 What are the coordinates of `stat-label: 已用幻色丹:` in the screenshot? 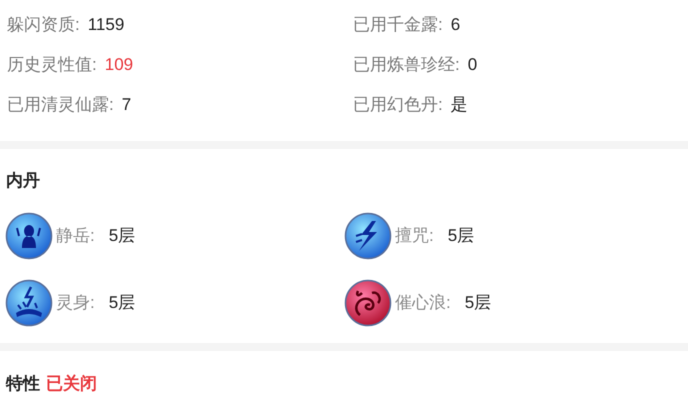 It's located at (398, 105).